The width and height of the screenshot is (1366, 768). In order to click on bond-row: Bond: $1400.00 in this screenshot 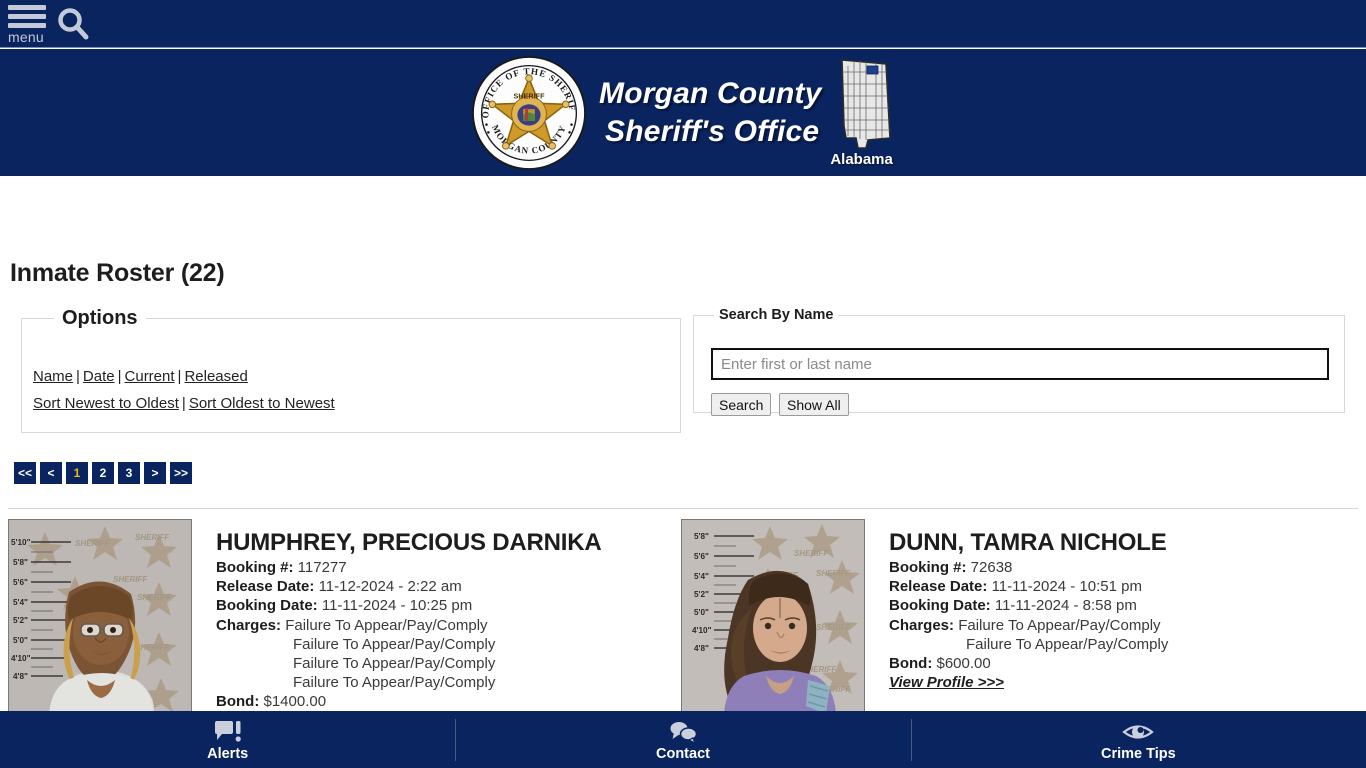, I will do `click(409, 701)`.